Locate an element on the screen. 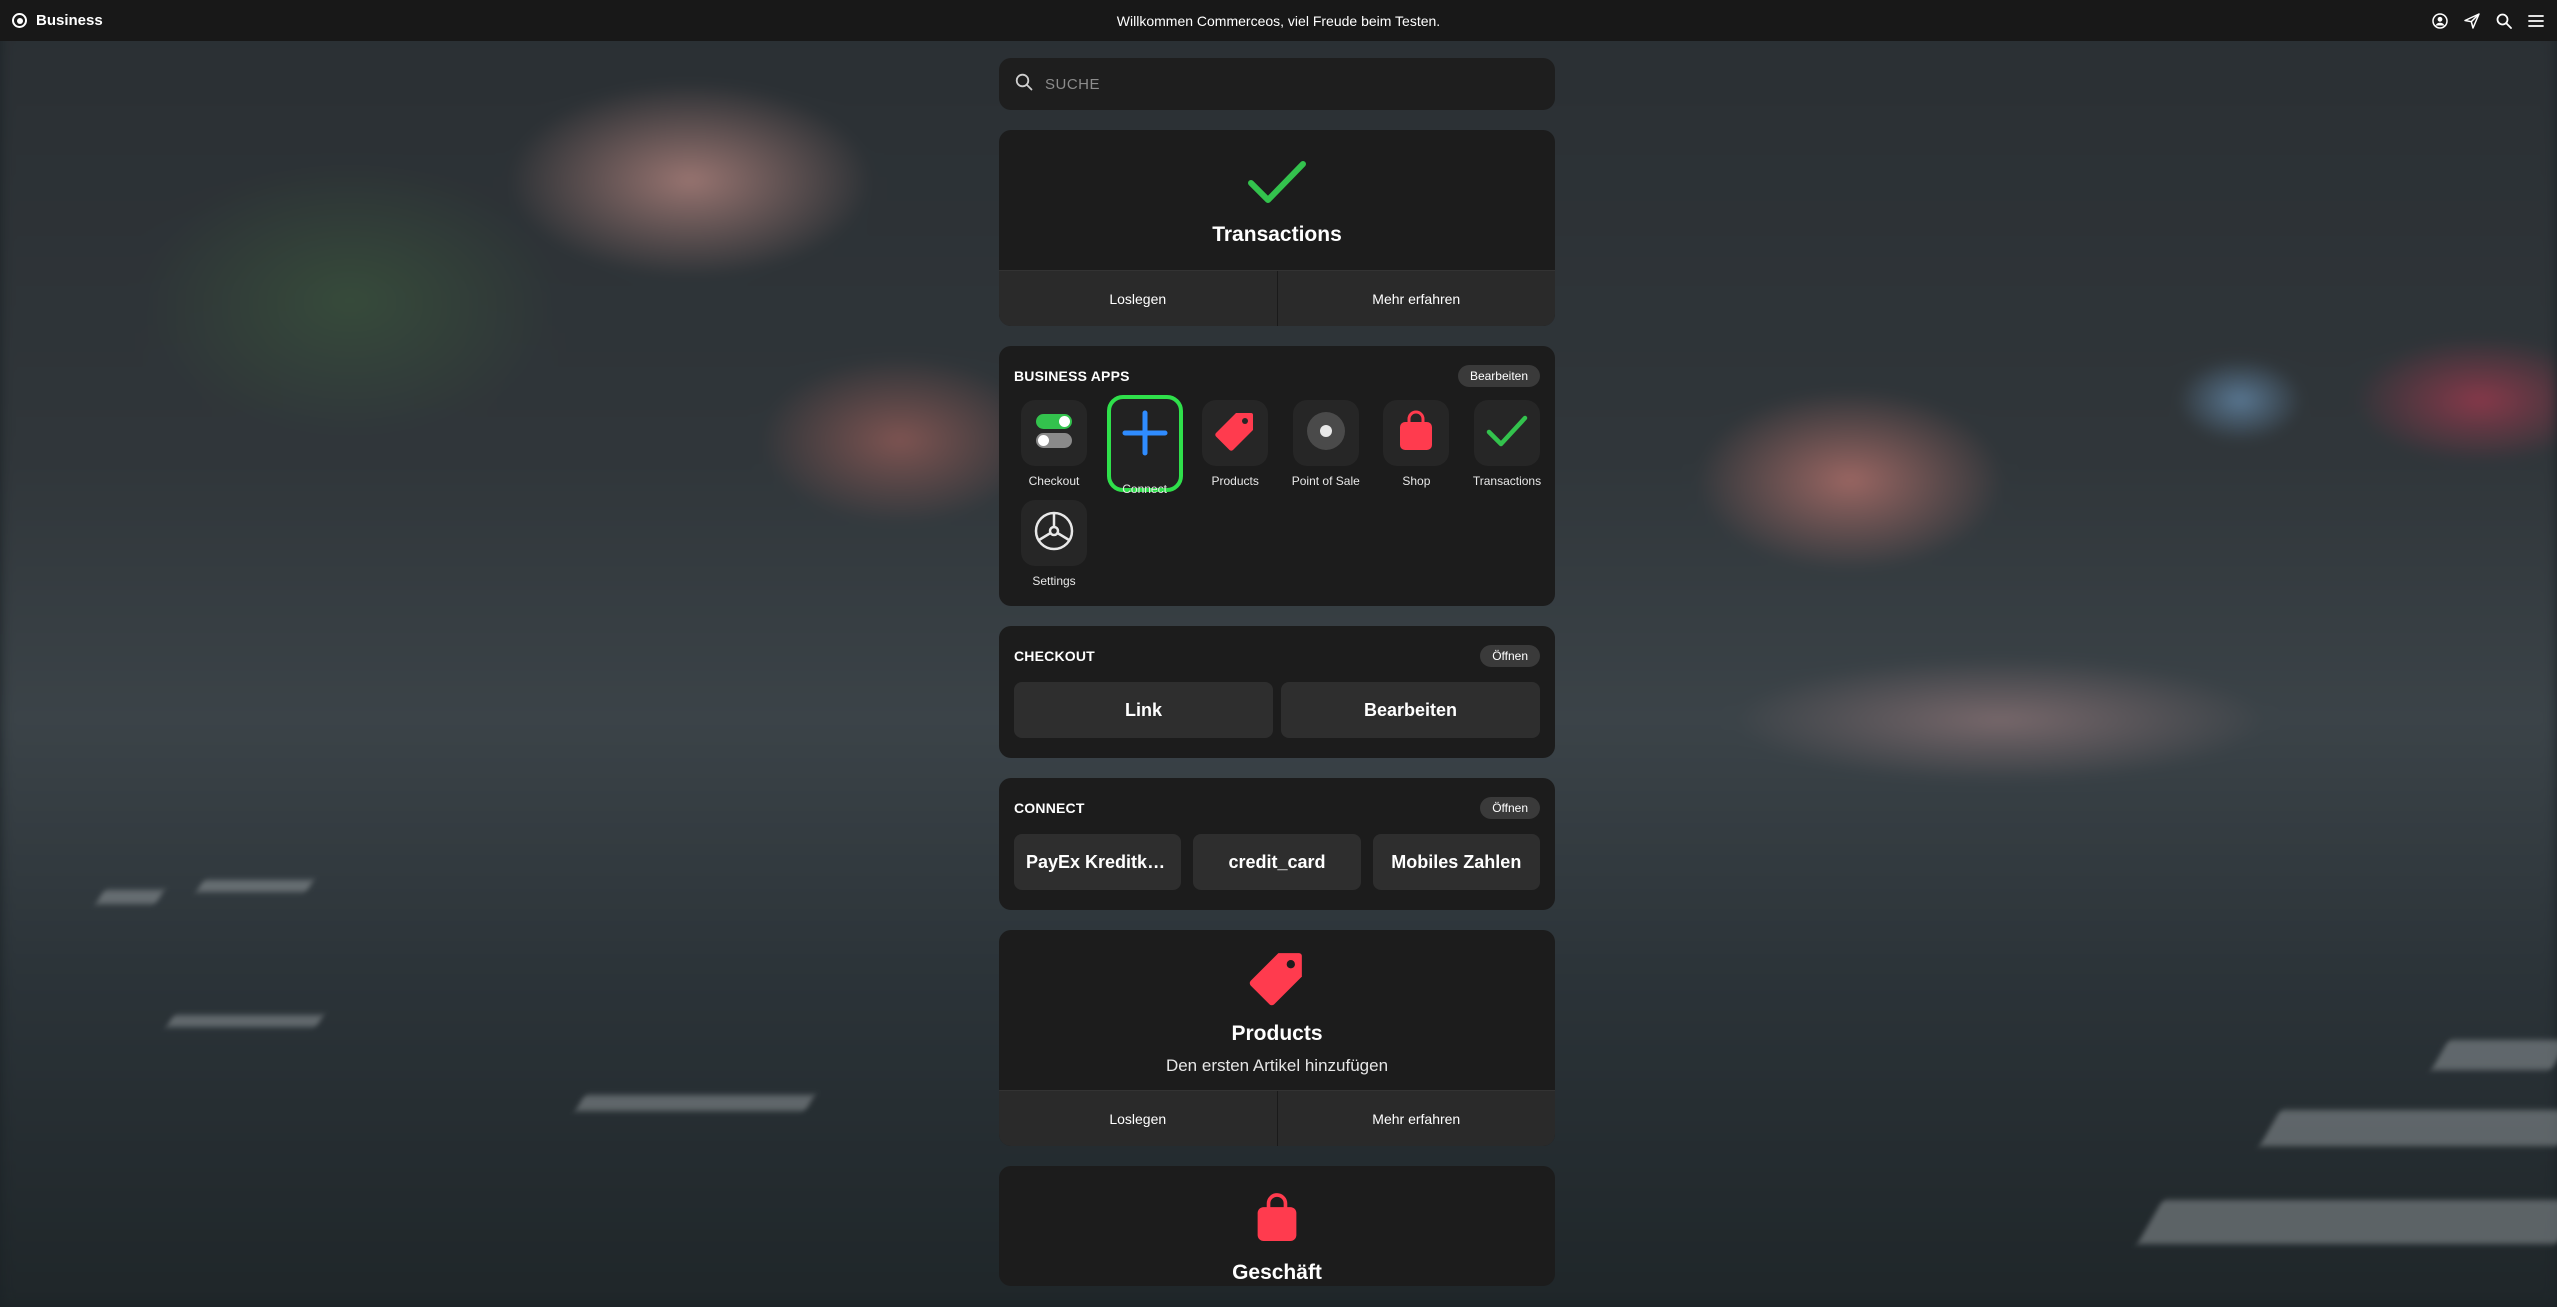 This screenshot has height=1307, width=2557. checkout-edit-button: Bearbeiten is located at coordinates (1410, 710).